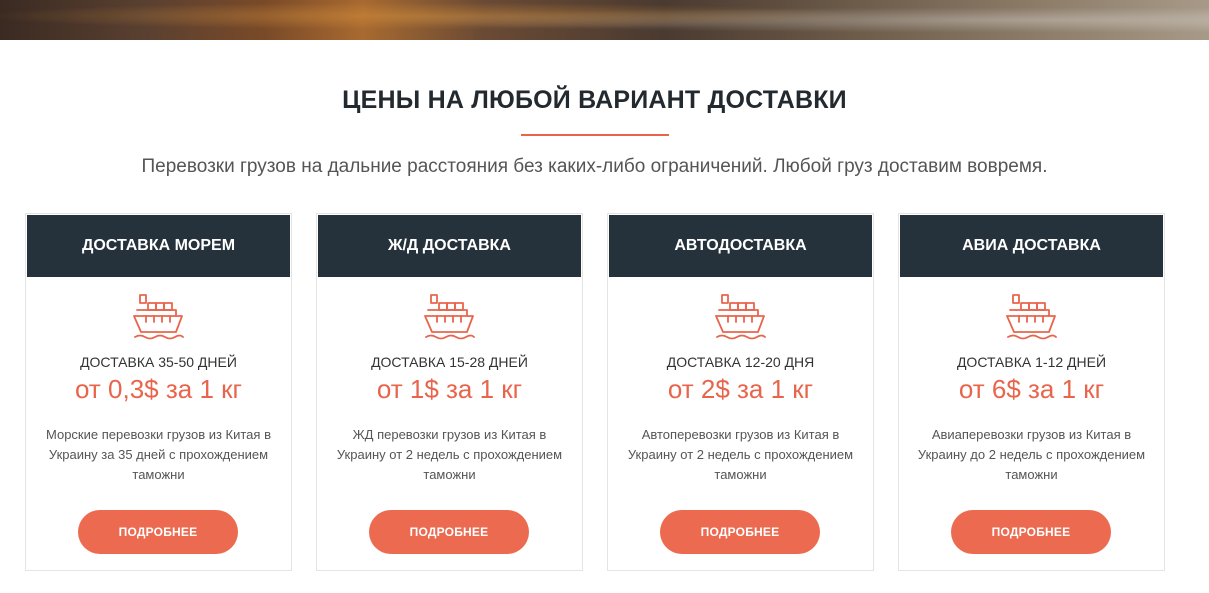  What do you see at coordinates (740, 362) in the screenshot?
I see `delivery-term: ДОСТАВКА 12-20 ДНЯ` at bounding box center [740, 362].